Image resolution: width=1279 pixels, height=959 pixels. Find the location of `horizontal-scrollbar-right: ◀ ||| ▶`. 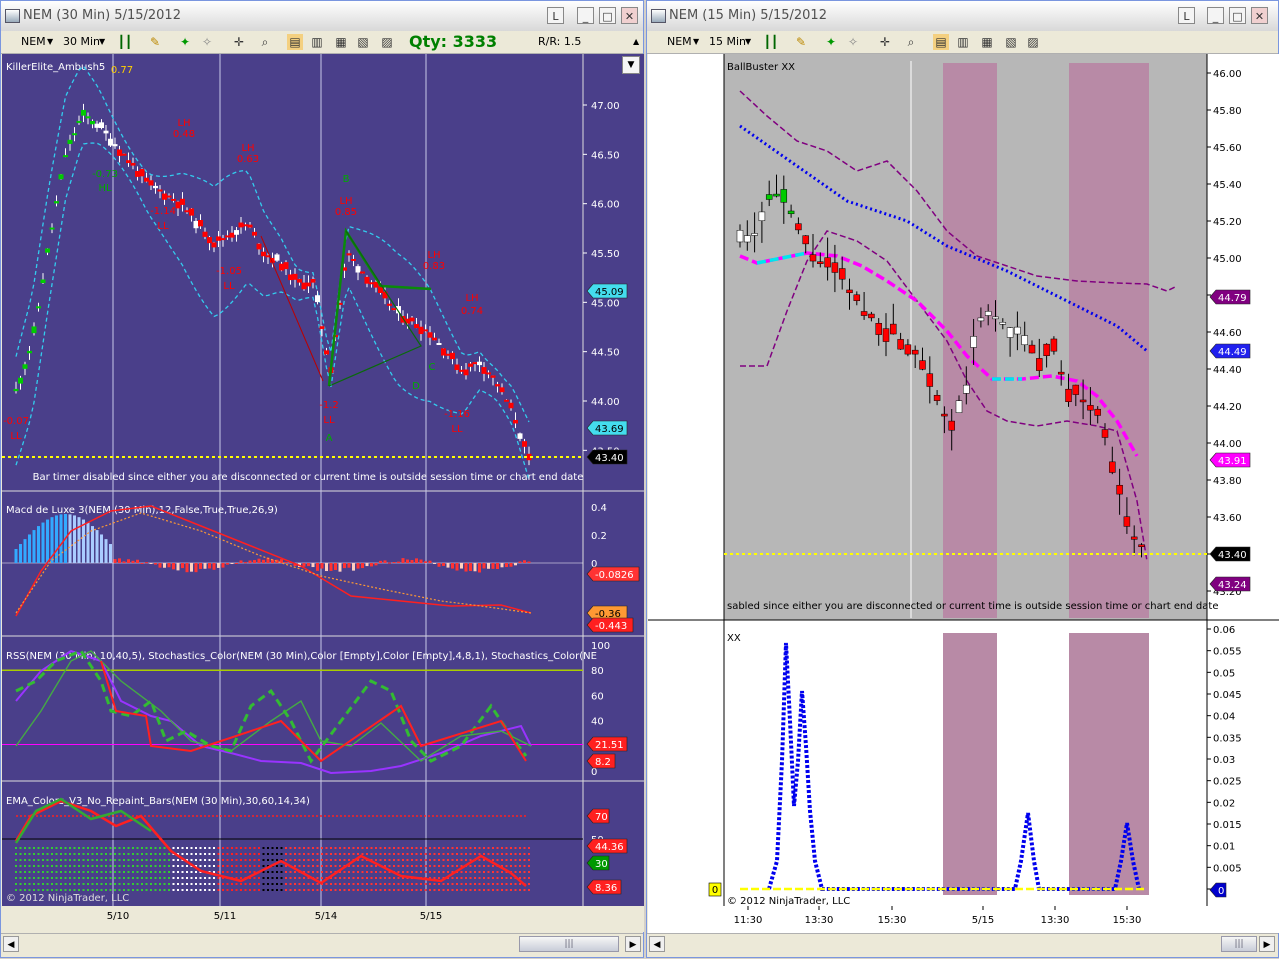

horizontal-scrollbar-right: ◀ ||| ▶ is located at coordinates (962, 943).